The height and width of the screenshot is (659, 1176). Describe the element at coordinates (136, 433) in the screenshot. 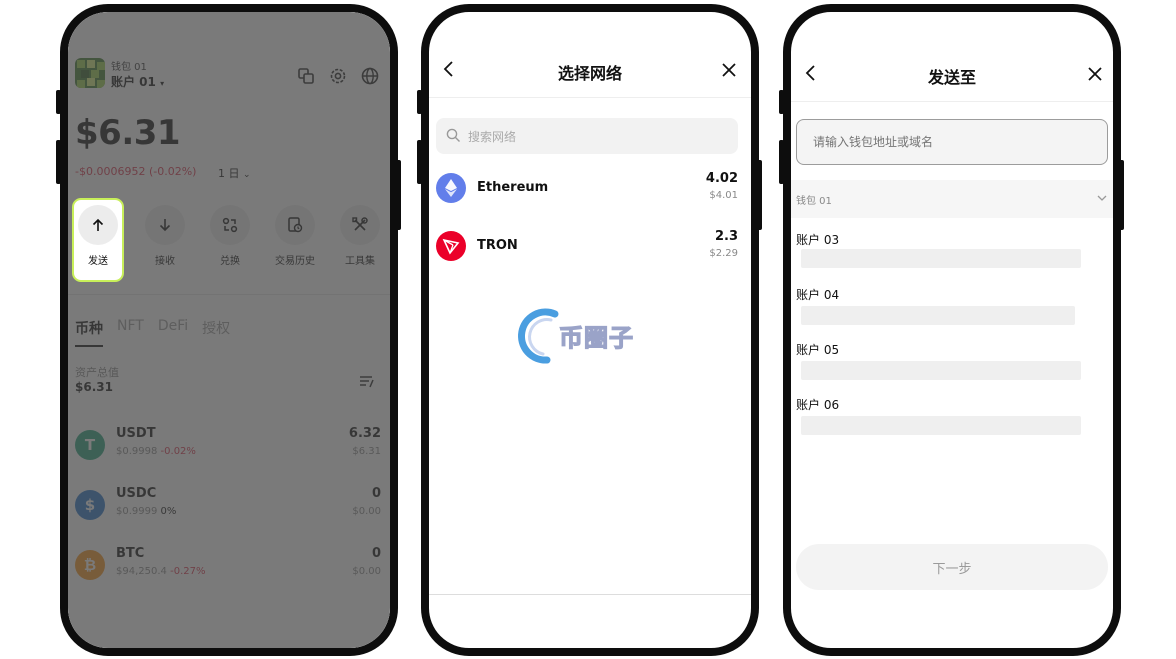

I see `token-symbol: USDT` at that location.